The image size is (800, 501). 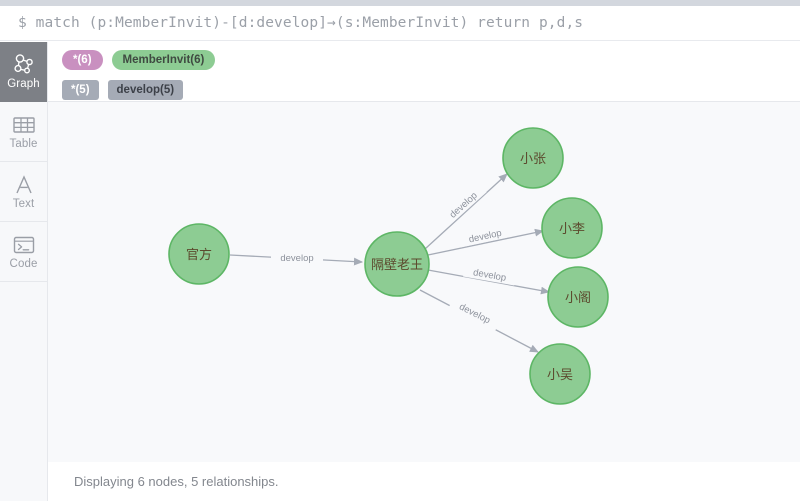 I want to click on graph-node-4: 小阁, so click(x=578, y=297).